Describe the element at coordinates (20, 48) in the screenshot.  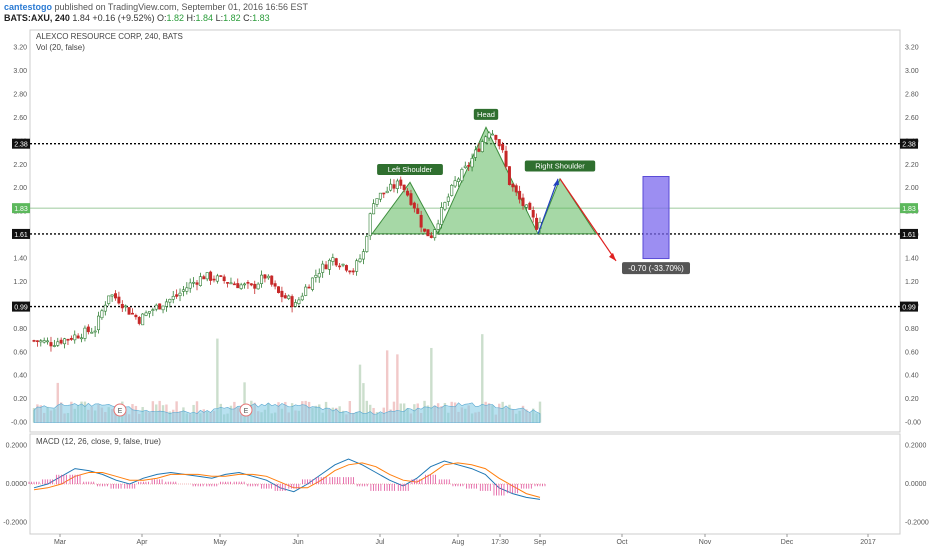
I see `price-tick-left: 3.20` at that location.